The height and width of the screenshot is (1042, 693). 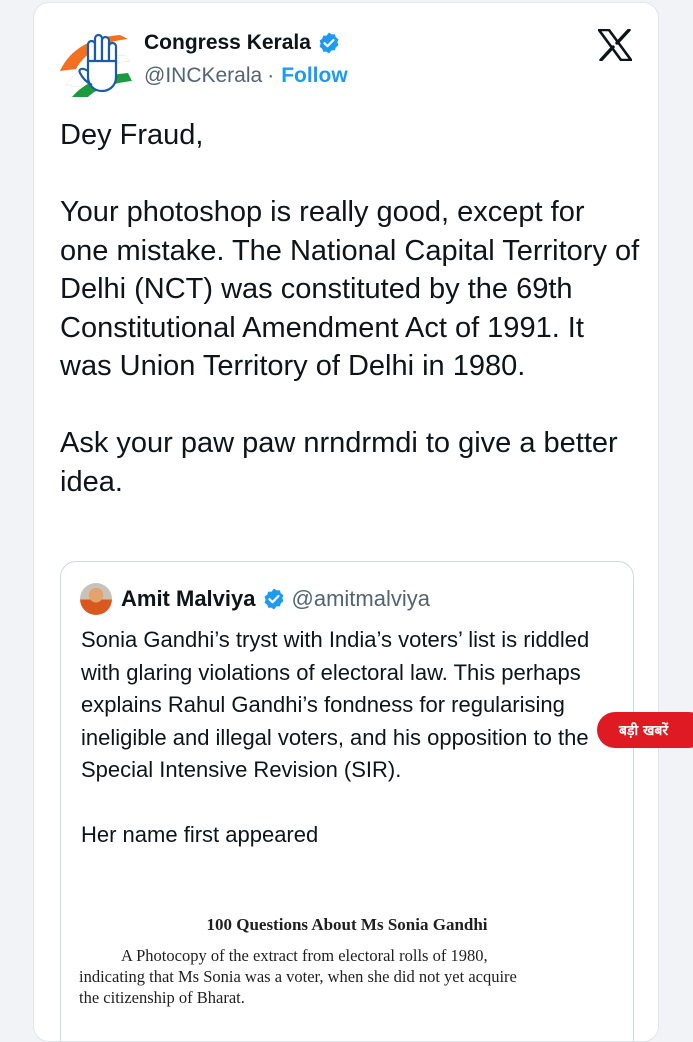 What do you see at coordinates (347, 924) in the screenshot?
I see `document-title: 100 Questions About Ms Sonia Gandhi` at bounding box center [347, 924].